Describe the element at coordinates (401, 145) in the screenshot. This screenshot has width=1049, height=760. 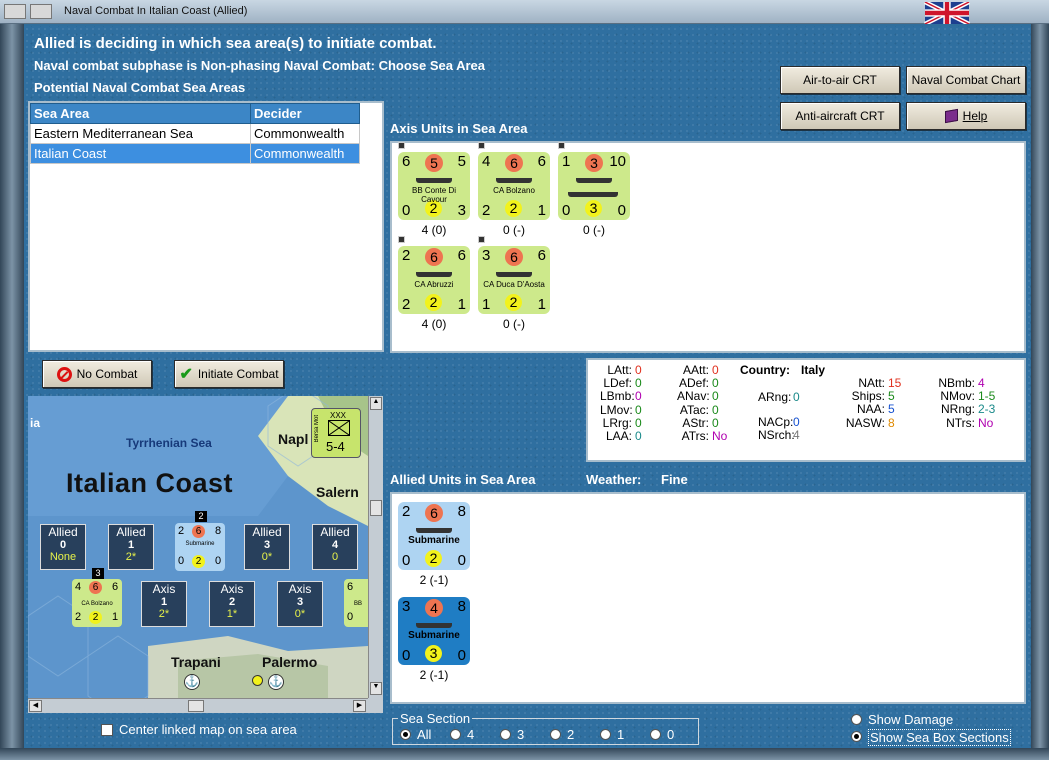
I see `unit-marker-icon` at that location.